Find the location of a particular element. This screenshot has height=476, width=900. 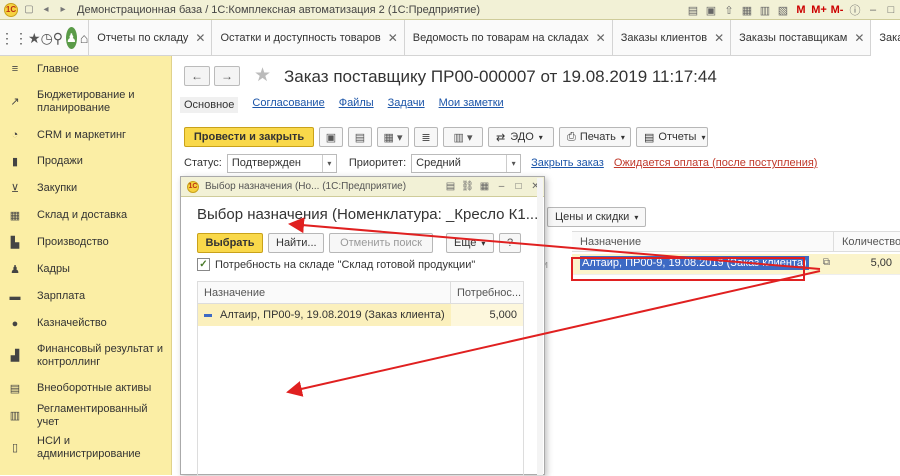

tab-supplier-orders: Заказы поставщикам ✕ is located at coordinates (800, 38).